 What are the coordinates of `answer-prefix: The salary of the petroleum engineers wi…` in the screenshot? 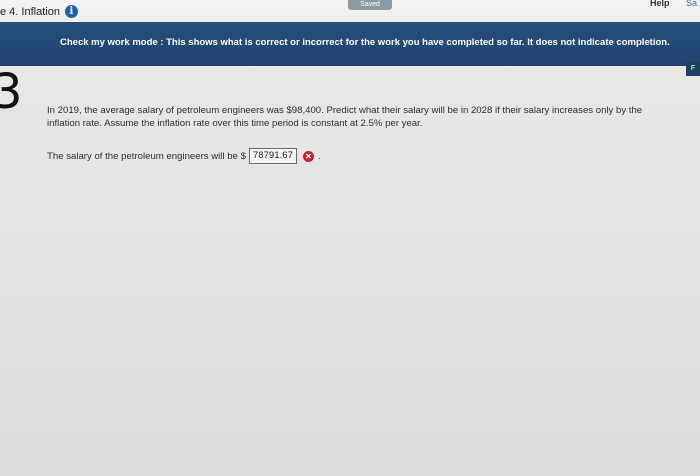 It's located at (146, 156).